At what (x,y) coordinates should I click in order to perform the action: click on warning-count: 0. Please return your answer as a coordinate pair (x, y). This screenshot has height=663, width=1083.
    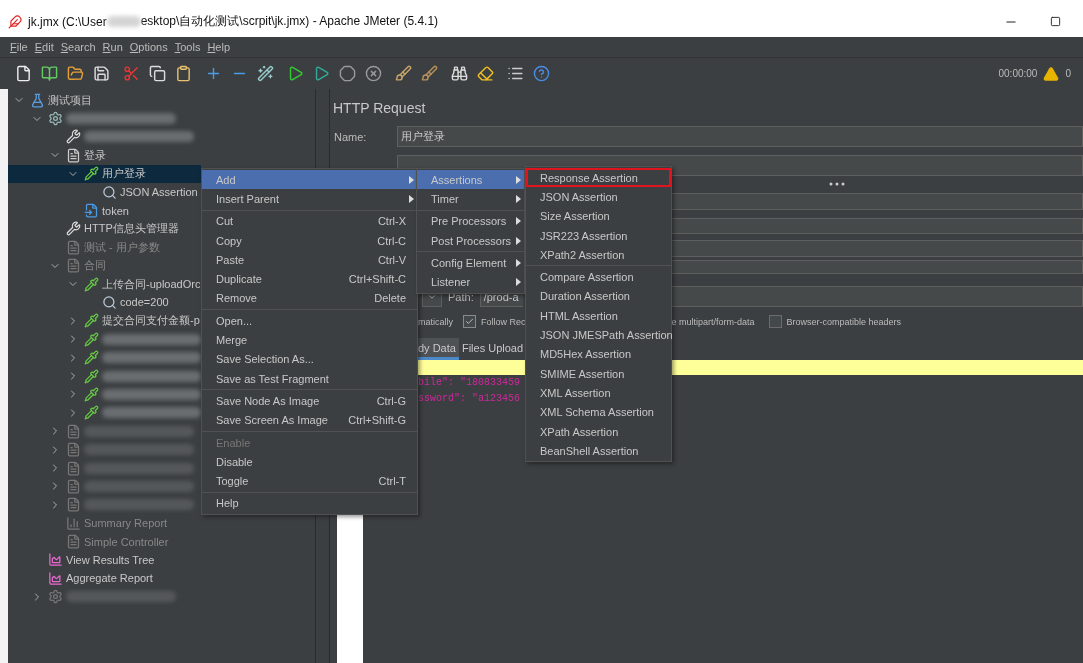
    Looking at the image, I should click on (1068, 73).